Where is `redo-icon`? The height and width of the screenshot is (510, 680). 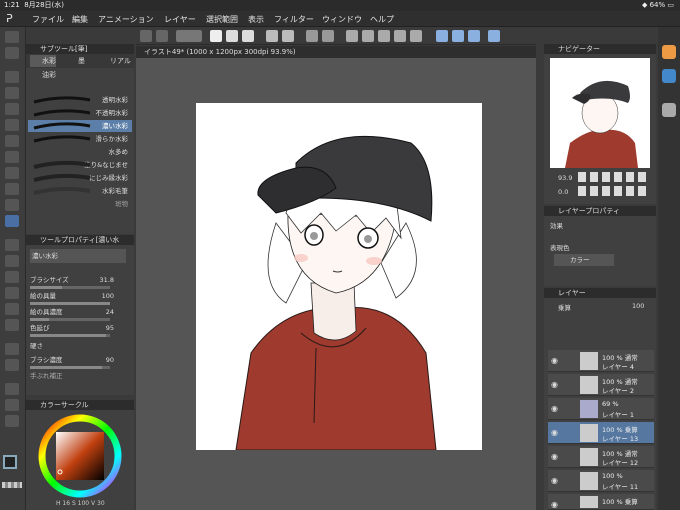
redo-icon is located at coordinates (288, 36).